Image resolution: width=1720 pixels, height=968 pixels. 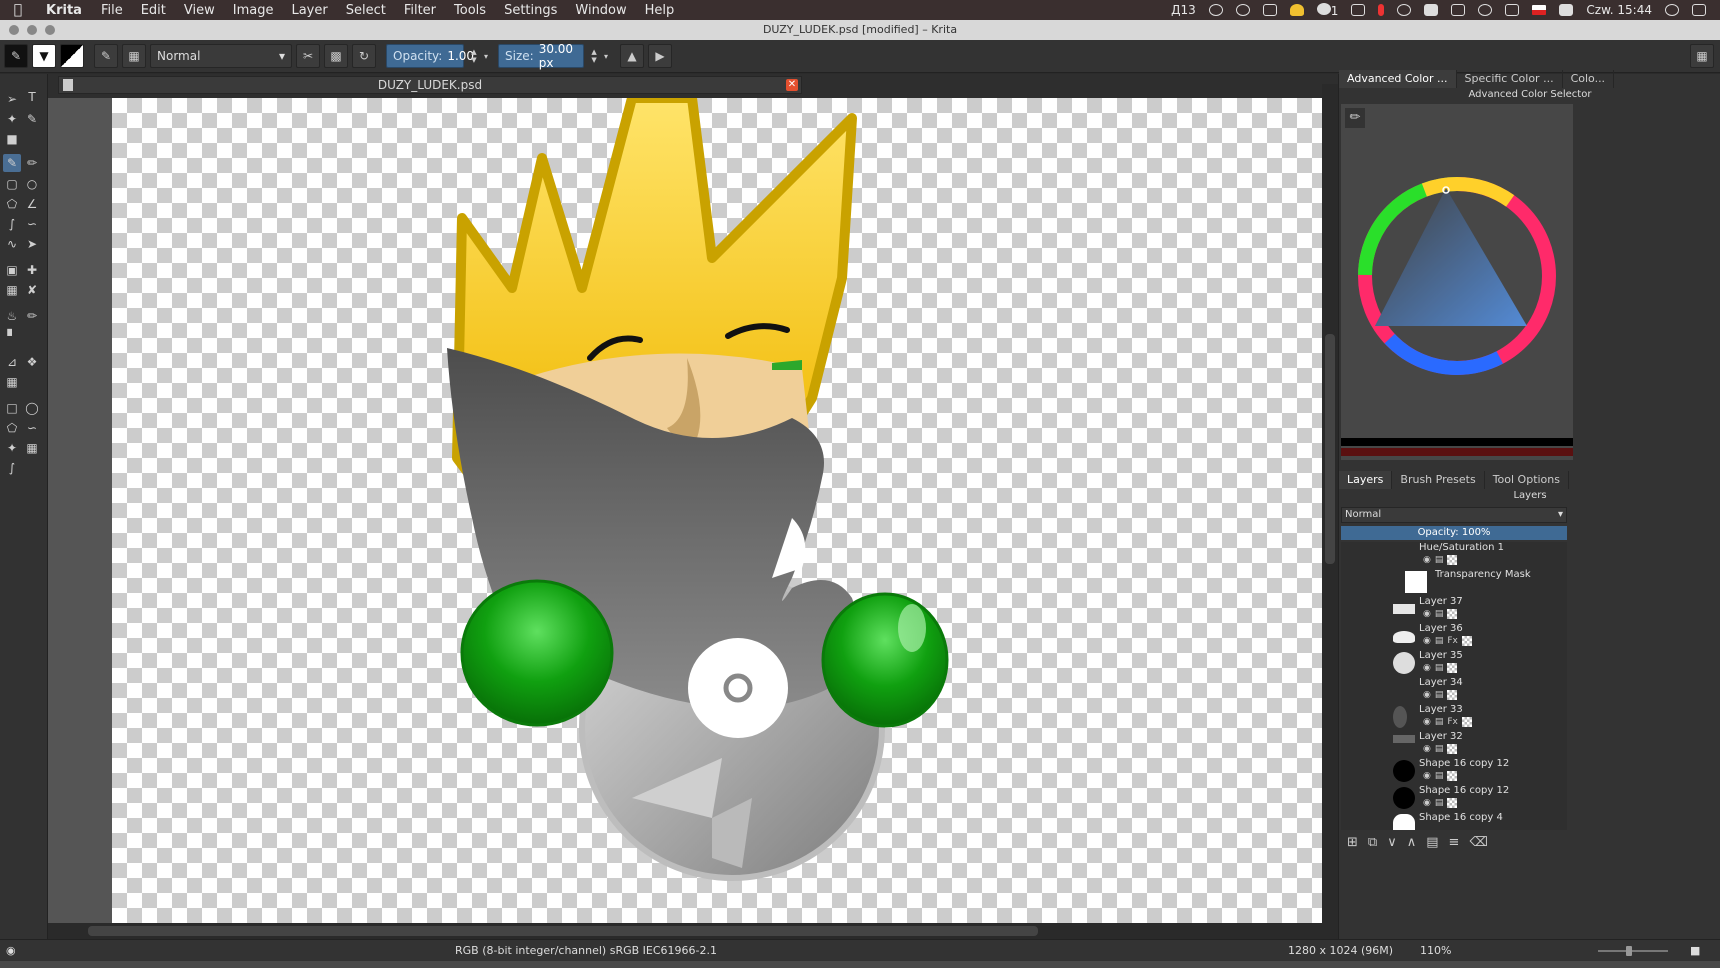 What do you see at coordinates (309, 10) in the screenshot?
I see `menu-layer: Layer` at bounding box center [309, 10].